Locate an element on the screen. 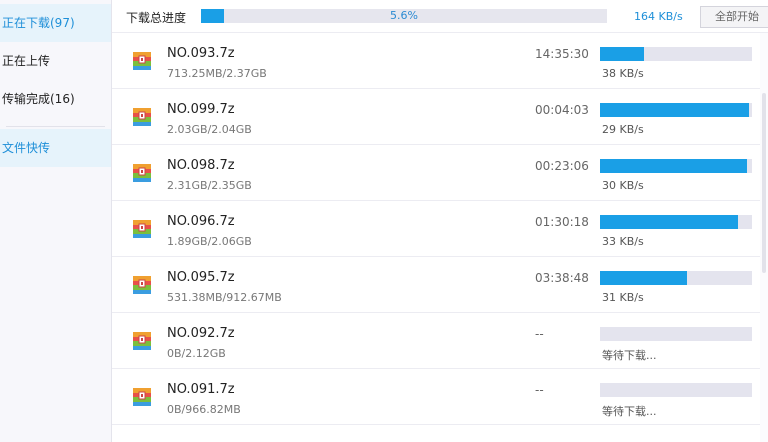  remaining-time: 00:04:03 is located at coordinates (562, 110).